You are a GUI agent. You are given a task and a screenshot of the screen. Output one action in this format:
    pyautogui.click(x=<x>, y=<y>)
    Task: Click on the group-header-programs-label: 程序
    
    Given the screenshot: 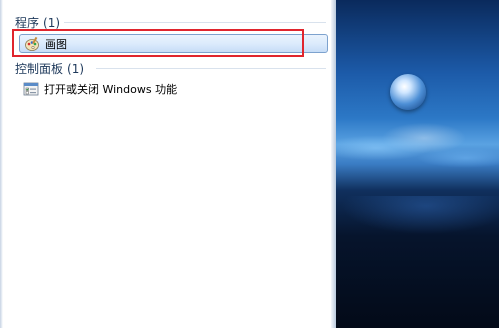 What is the action you would take?
    pyautogui.click(x=27, y=23)
    